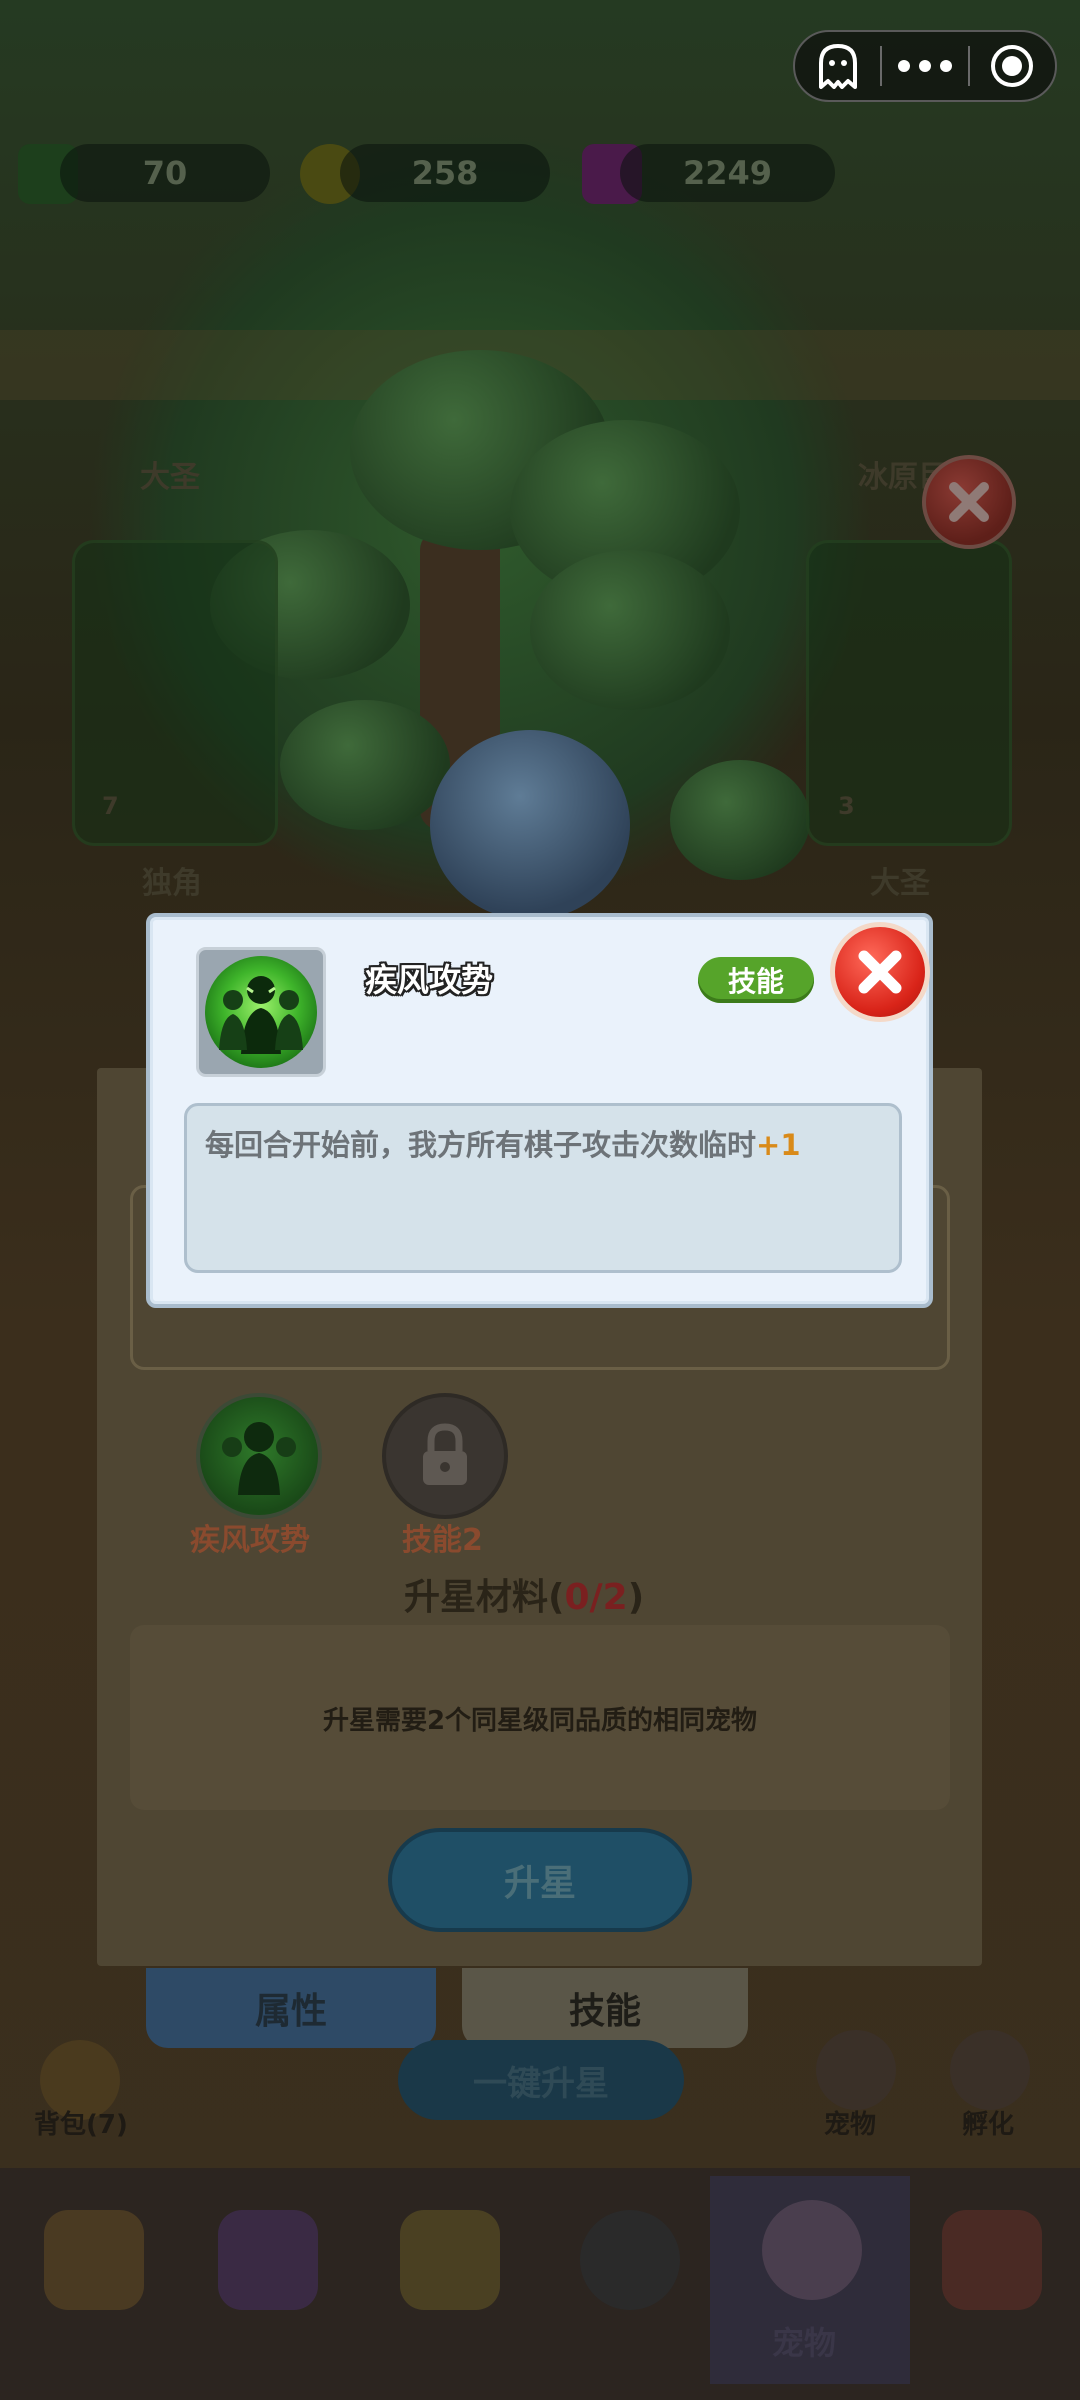 This screenshot has width=1080, height=2400. Describe the element at coordinates (172, 883) in the screenshot. I see `pet-name-mid-left: 独角` at that location.